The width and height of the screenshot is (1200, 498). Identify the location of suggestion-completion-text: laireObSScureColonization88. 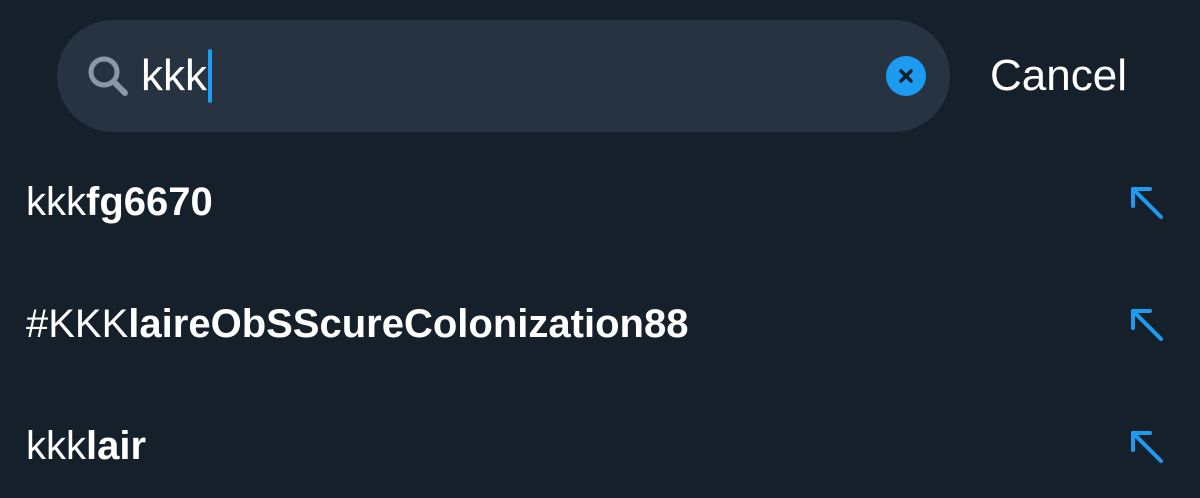
(408, 324).